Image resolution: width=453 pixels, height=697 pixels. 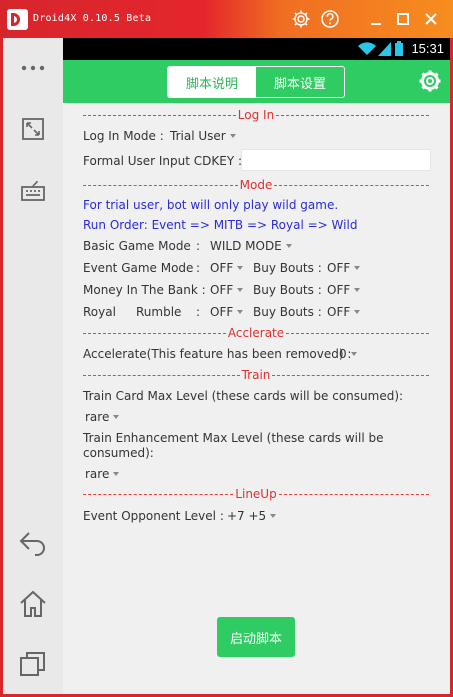 I want to click on train-card-select: rare, so click(x=102, y=417).